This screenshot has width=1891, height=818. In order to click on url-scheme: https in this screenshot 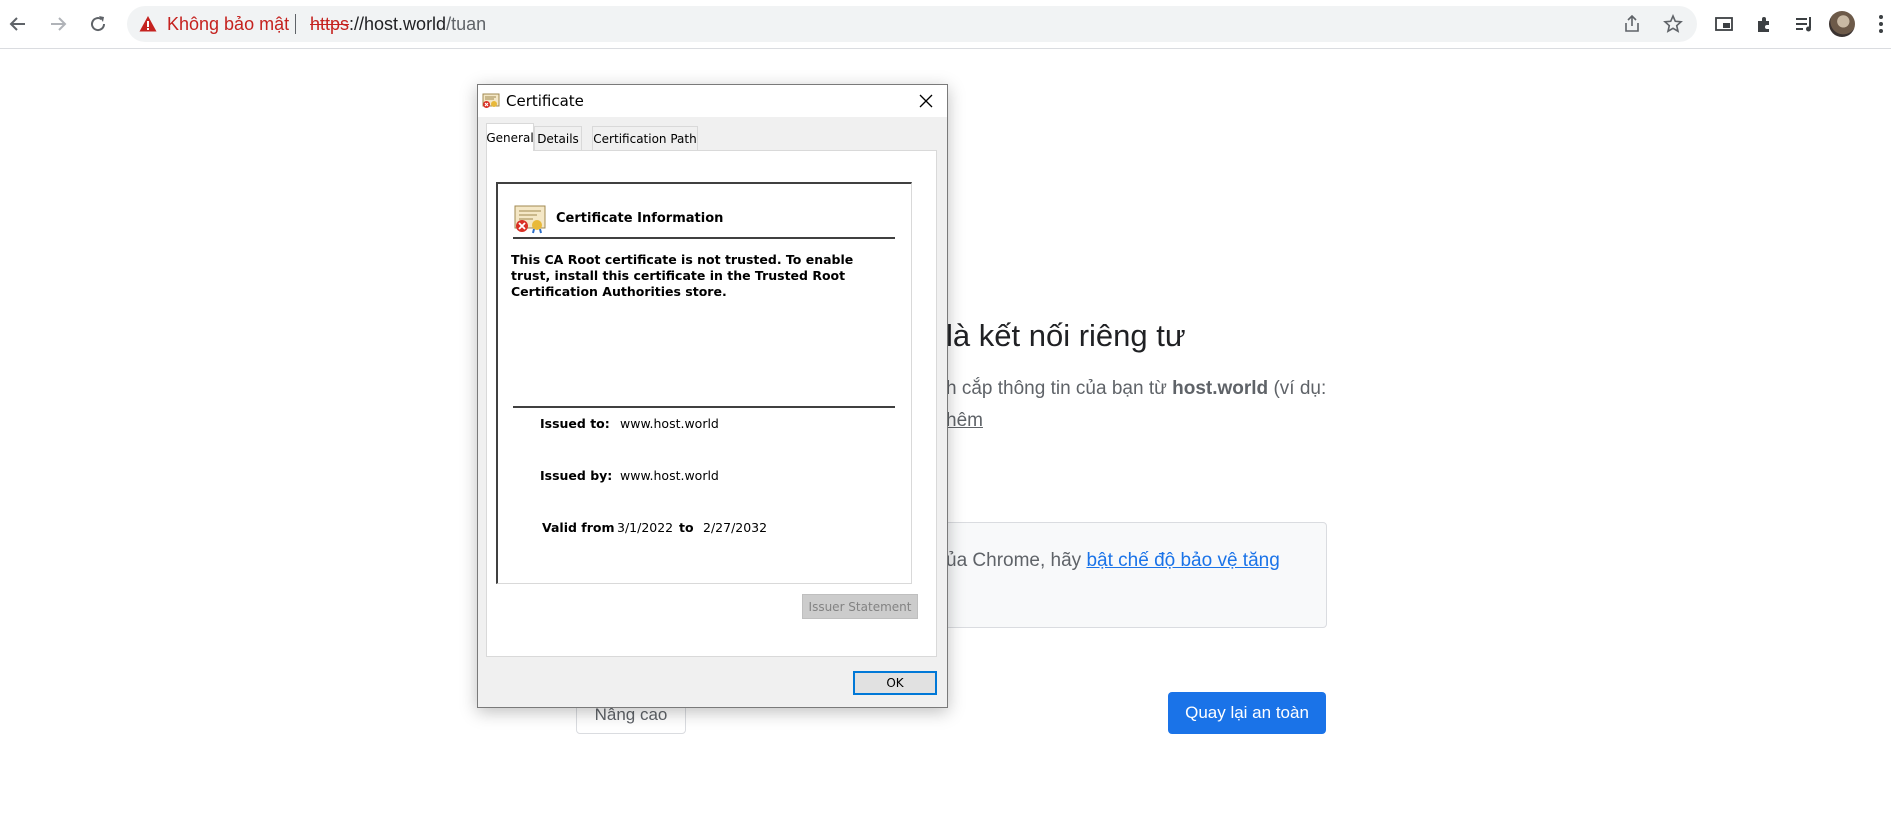, I will do `click(330, 24)`.